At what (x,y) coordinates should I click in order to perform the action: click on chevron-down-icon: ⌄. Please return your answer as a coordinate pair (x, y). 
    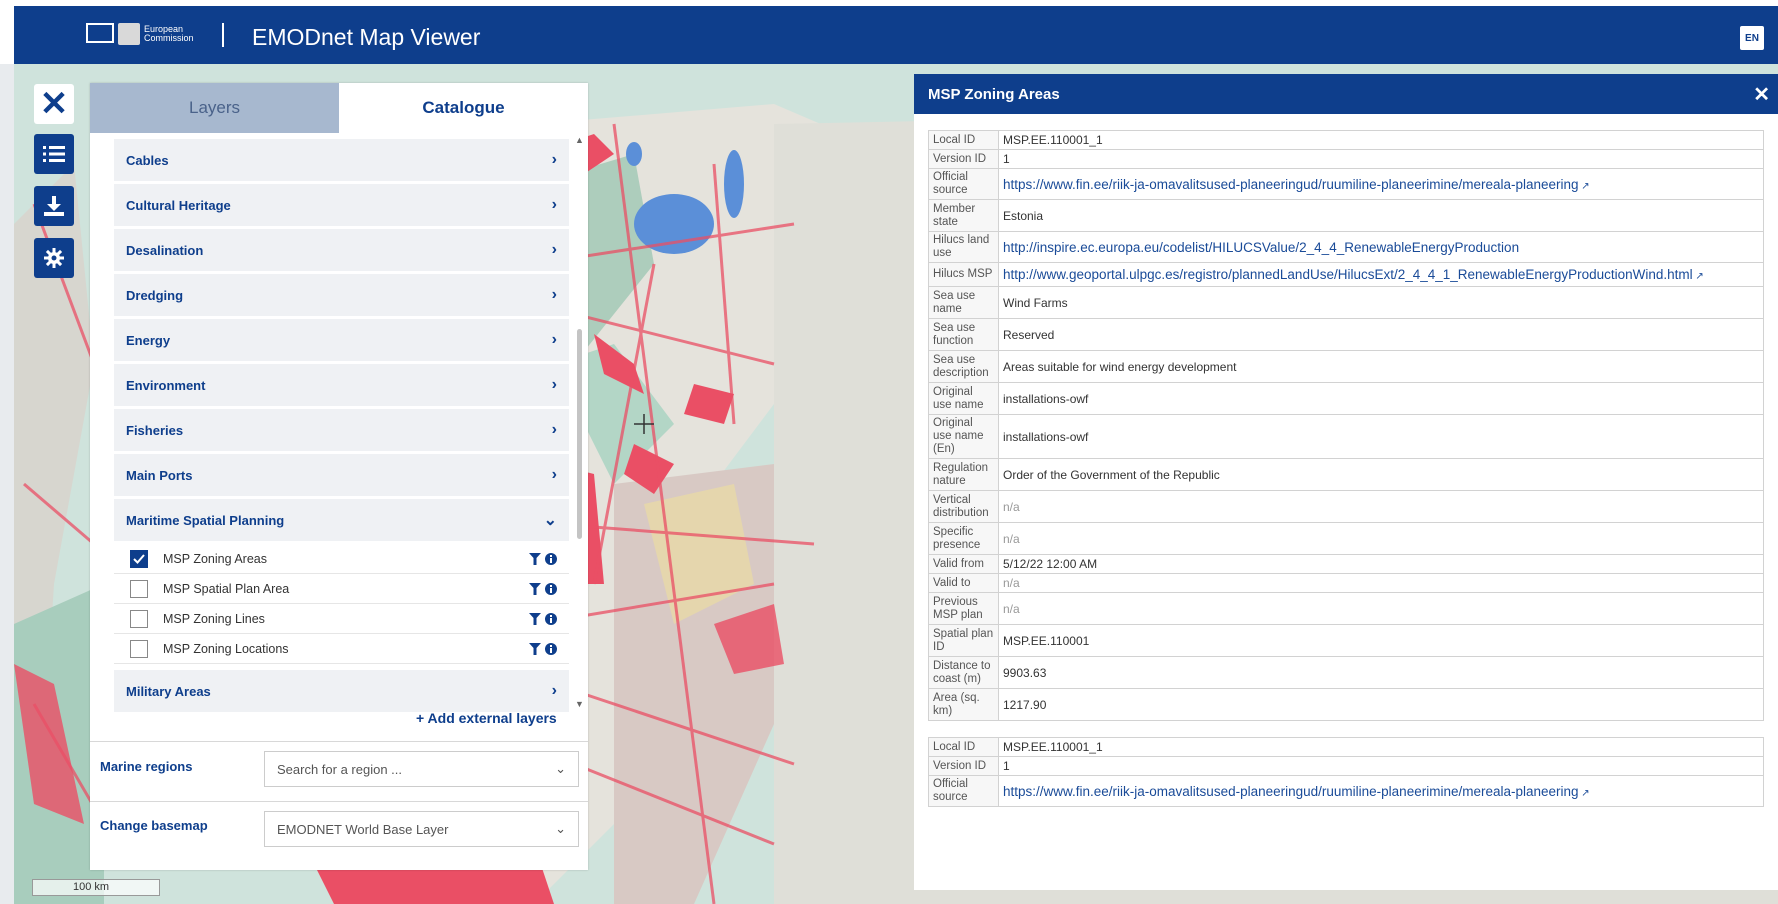
    Looking at the image, I should click on (560, 768).